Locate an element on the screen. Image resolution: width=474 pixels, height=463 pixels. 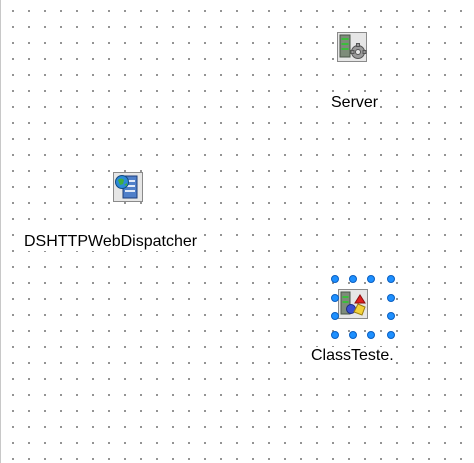
selection-handle-right-upper is located at coordinates (391, 298).